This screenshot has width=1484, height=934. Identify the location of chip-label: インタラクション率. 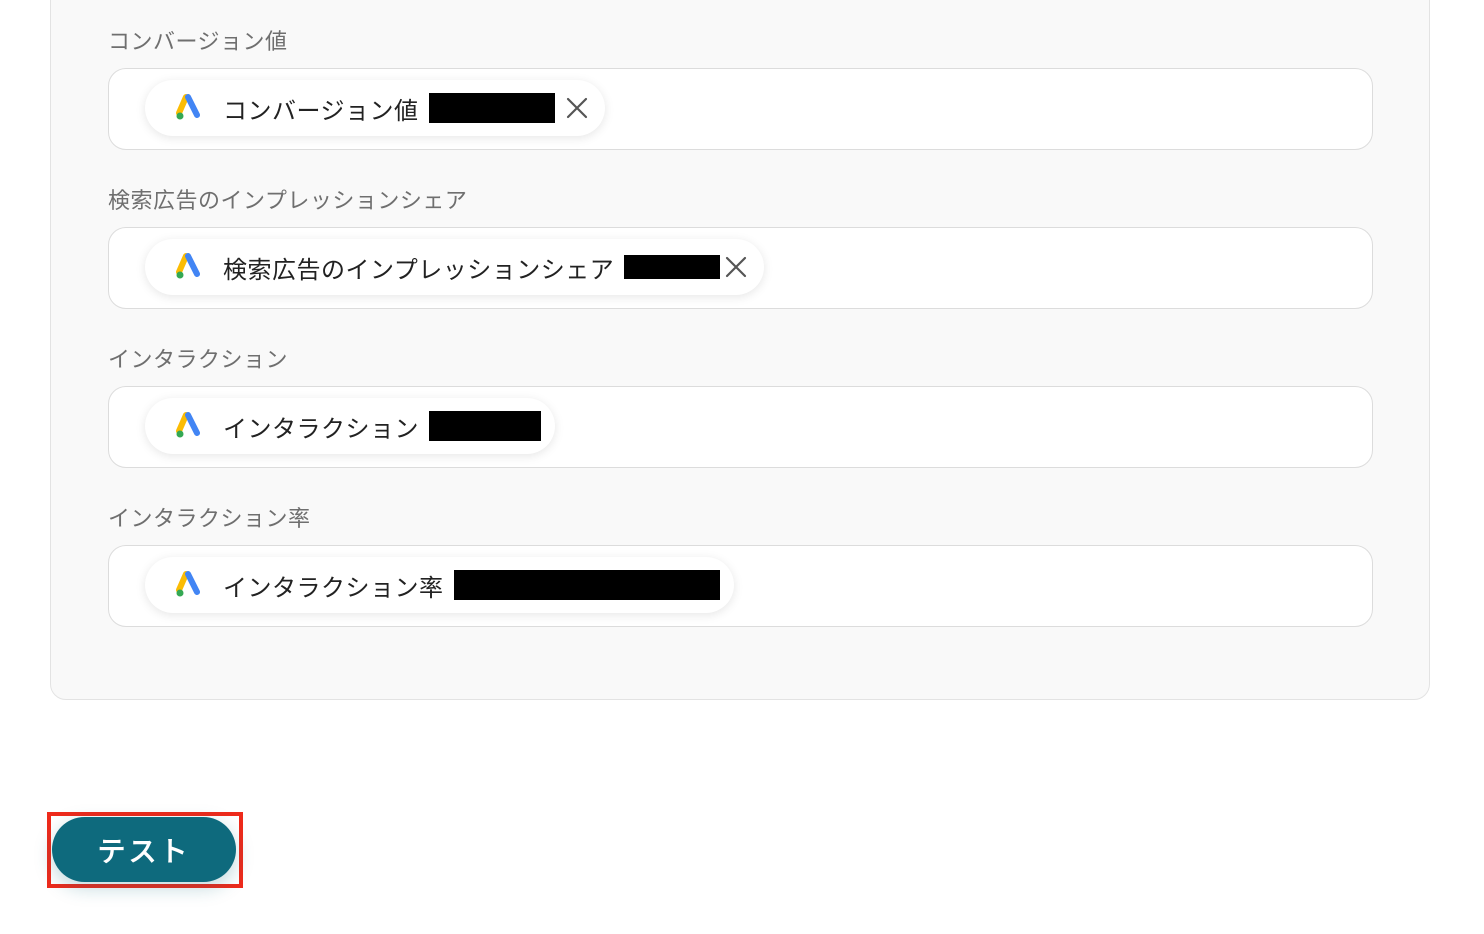
(333, 587).